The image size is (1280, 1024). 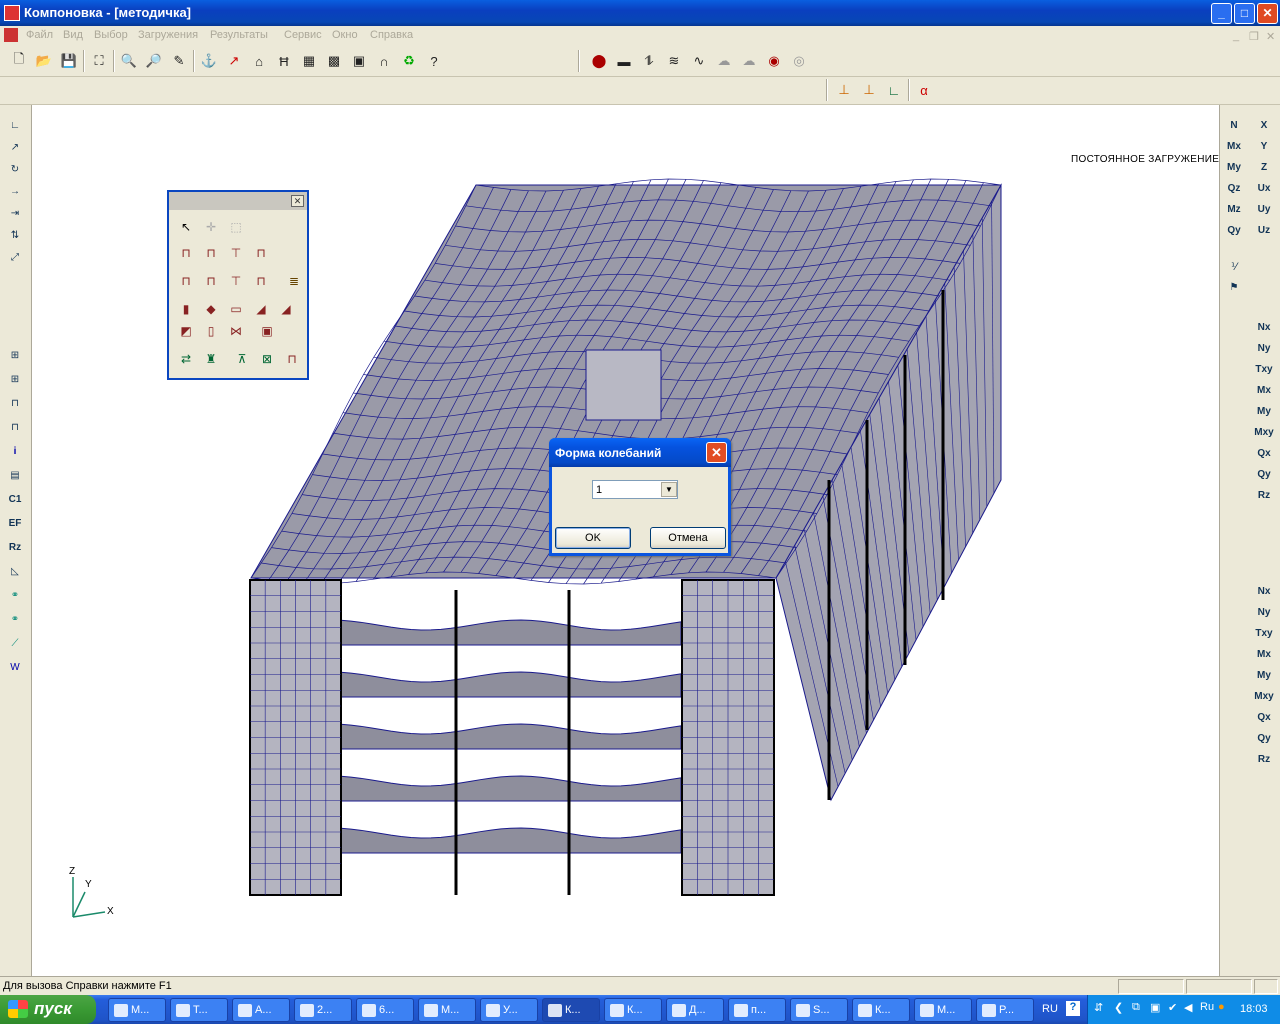 What do you see at coordinates (1236, 36) in the screenshot?
I see `mdi-minimize-icon: _` at bounding box center [1236, 36].